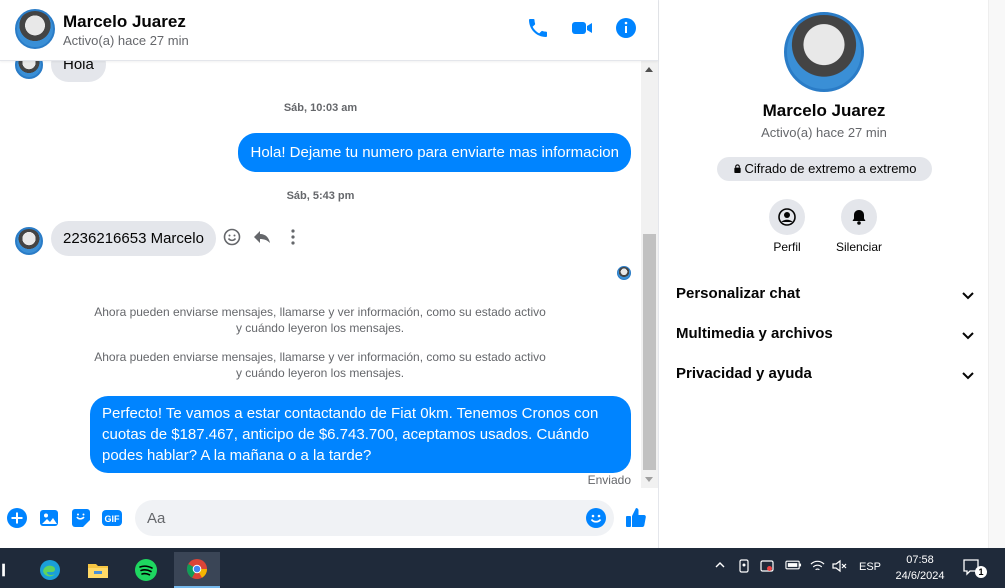 This screenshot has width=1005, height=588. Describe the element at coordinates (737, 165) in the screenshot. I see `lock-icon` at that location.